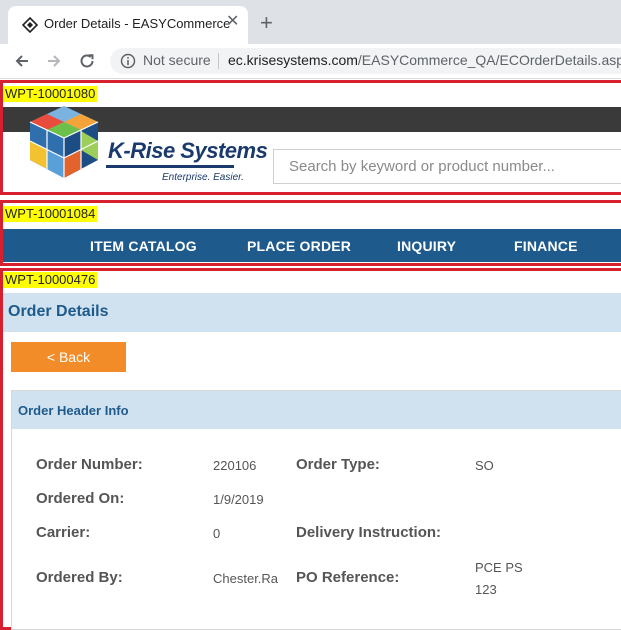 Image resolution: width=621 pixels, height=630 pixels. I want to click on order-number-value: 220106, so click(235, 465).